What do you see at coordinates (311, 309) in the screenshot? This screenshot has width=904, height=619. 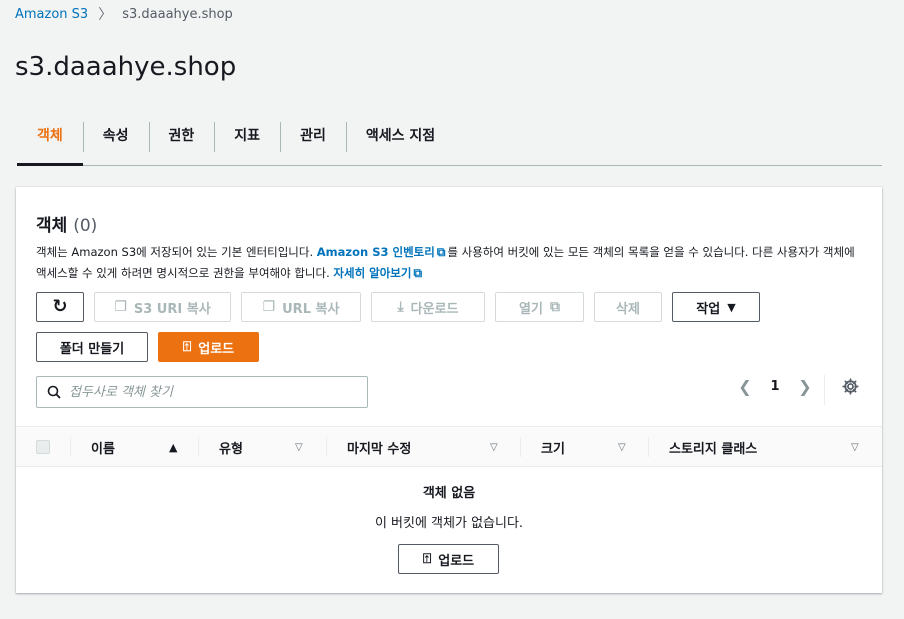 I see `copy-url-label: URL 복사` at bounding box center [311, 309].